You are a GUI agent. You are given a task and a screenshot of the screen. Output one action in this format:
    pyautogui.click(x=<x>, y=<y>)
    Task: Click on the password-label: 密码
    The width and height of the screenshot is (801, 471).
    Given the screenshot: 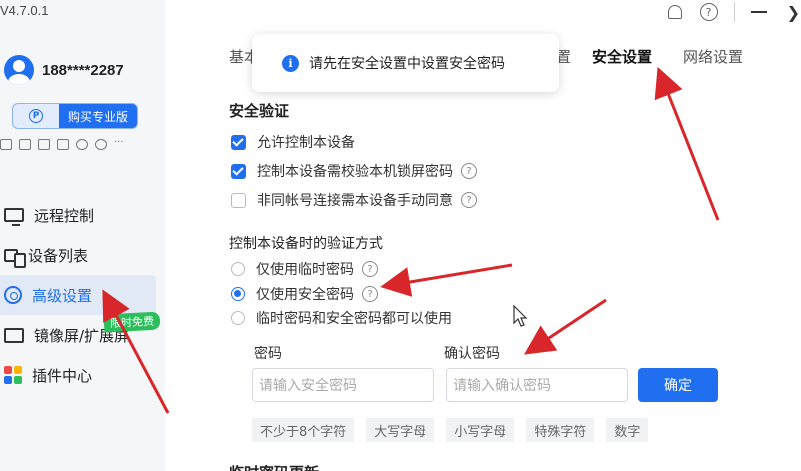 What is the action you would take?
    pyautogui.click(x=268, y=354)
    